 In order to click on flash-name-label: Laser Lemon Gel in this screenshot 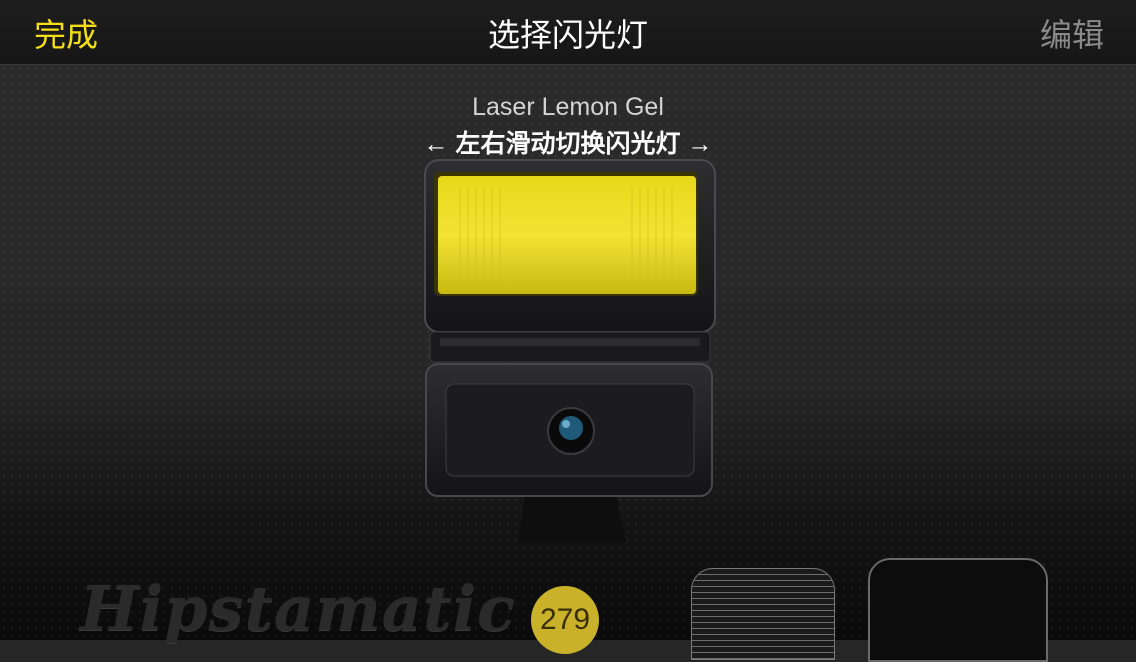, I will do `click(568, 107)`.